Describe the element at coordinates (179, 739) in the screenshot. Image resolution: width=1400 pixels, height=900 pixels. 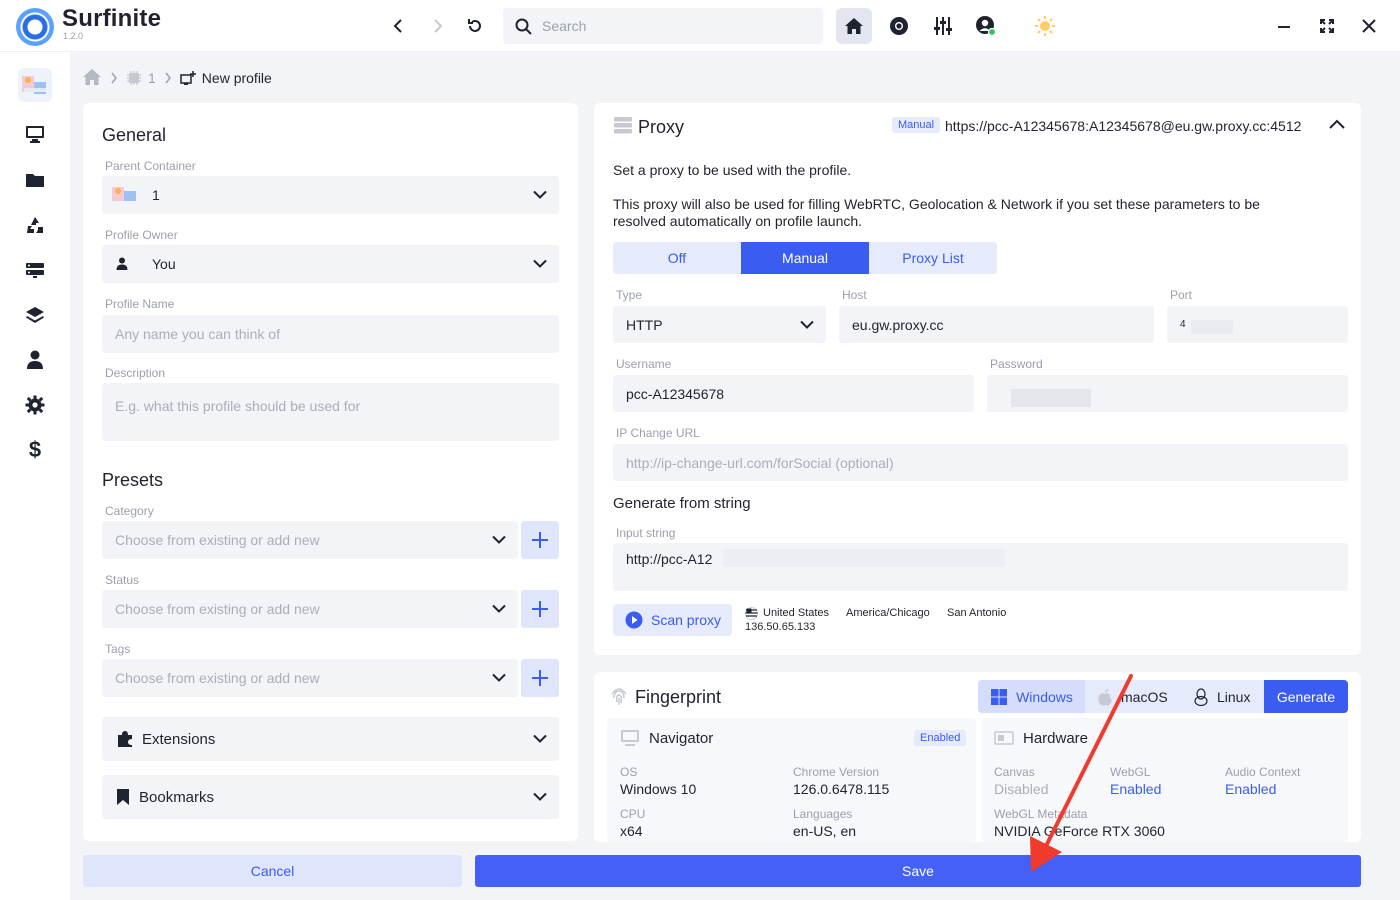
I see `extensions-label: Extensions` at that location.